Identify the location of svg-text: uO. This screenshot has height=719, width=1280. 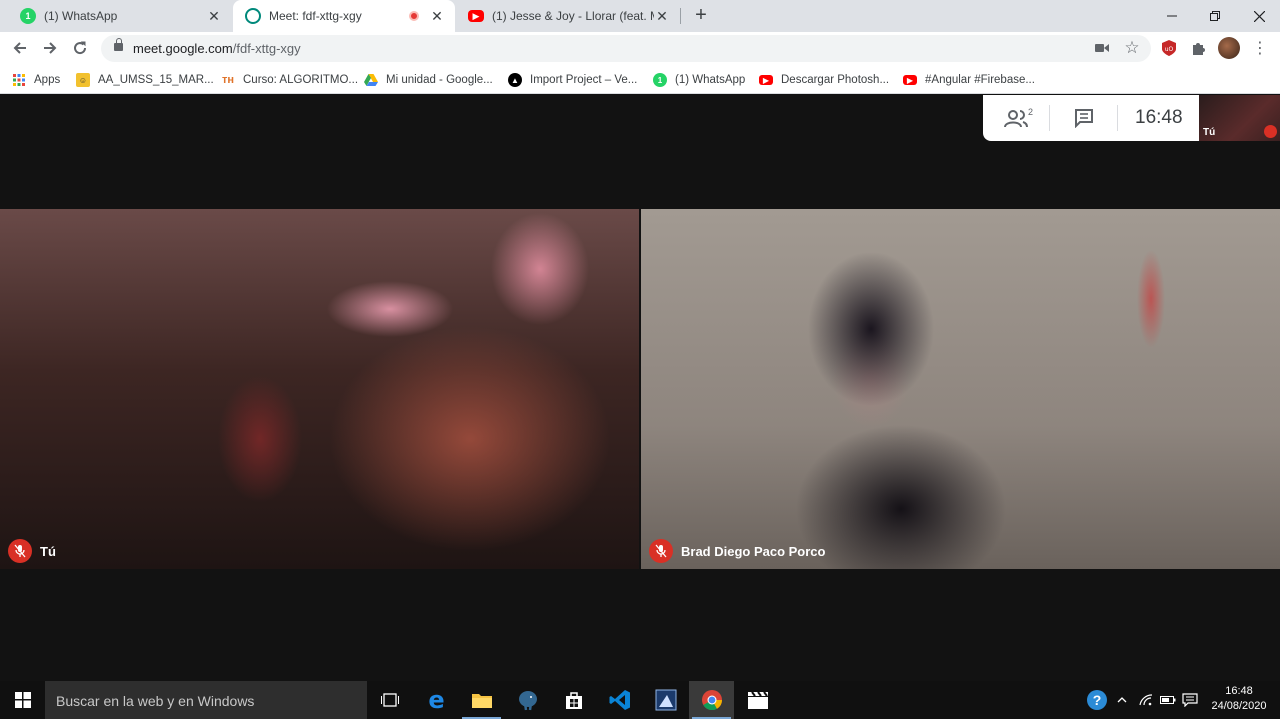
(1169, 49).